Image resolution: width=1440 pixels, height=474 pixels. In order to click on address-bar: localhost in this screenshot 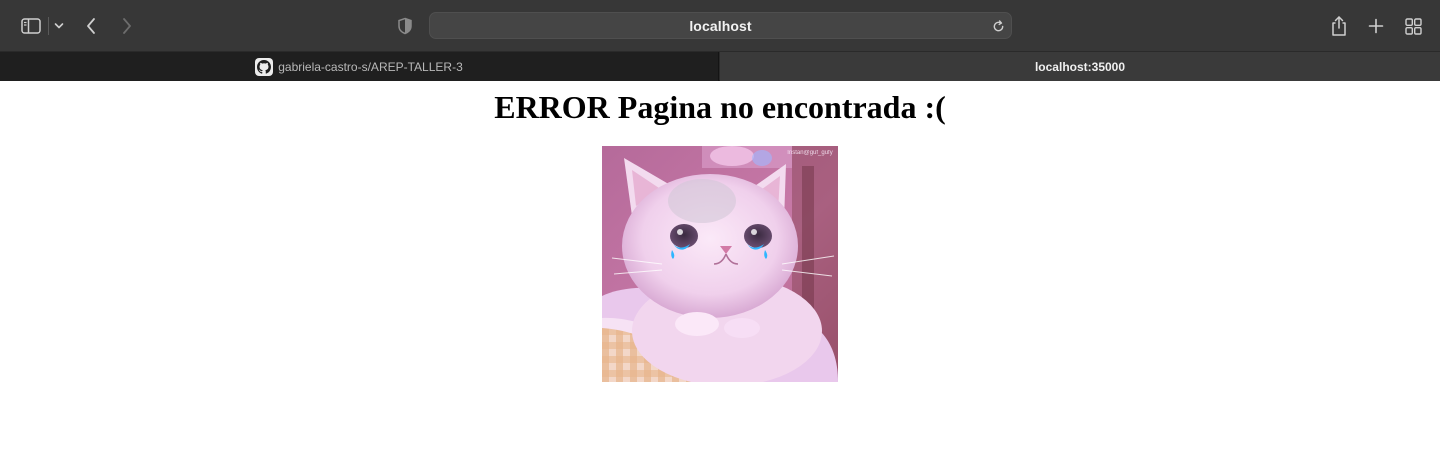, I will do `click(720, 25)`.